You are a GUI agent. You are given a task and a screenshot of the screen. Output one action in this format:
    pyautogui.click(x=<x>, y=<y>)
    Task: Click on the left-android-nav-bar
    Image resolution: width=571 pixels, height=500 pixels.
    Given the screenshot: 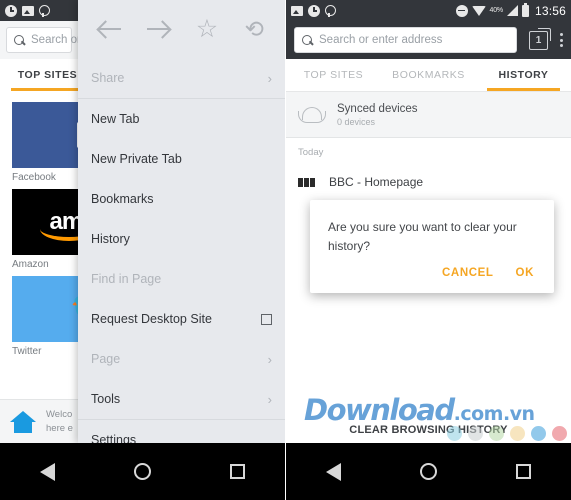 What is the action you would take?
    pyautogui.click(x=142, y=471)
    